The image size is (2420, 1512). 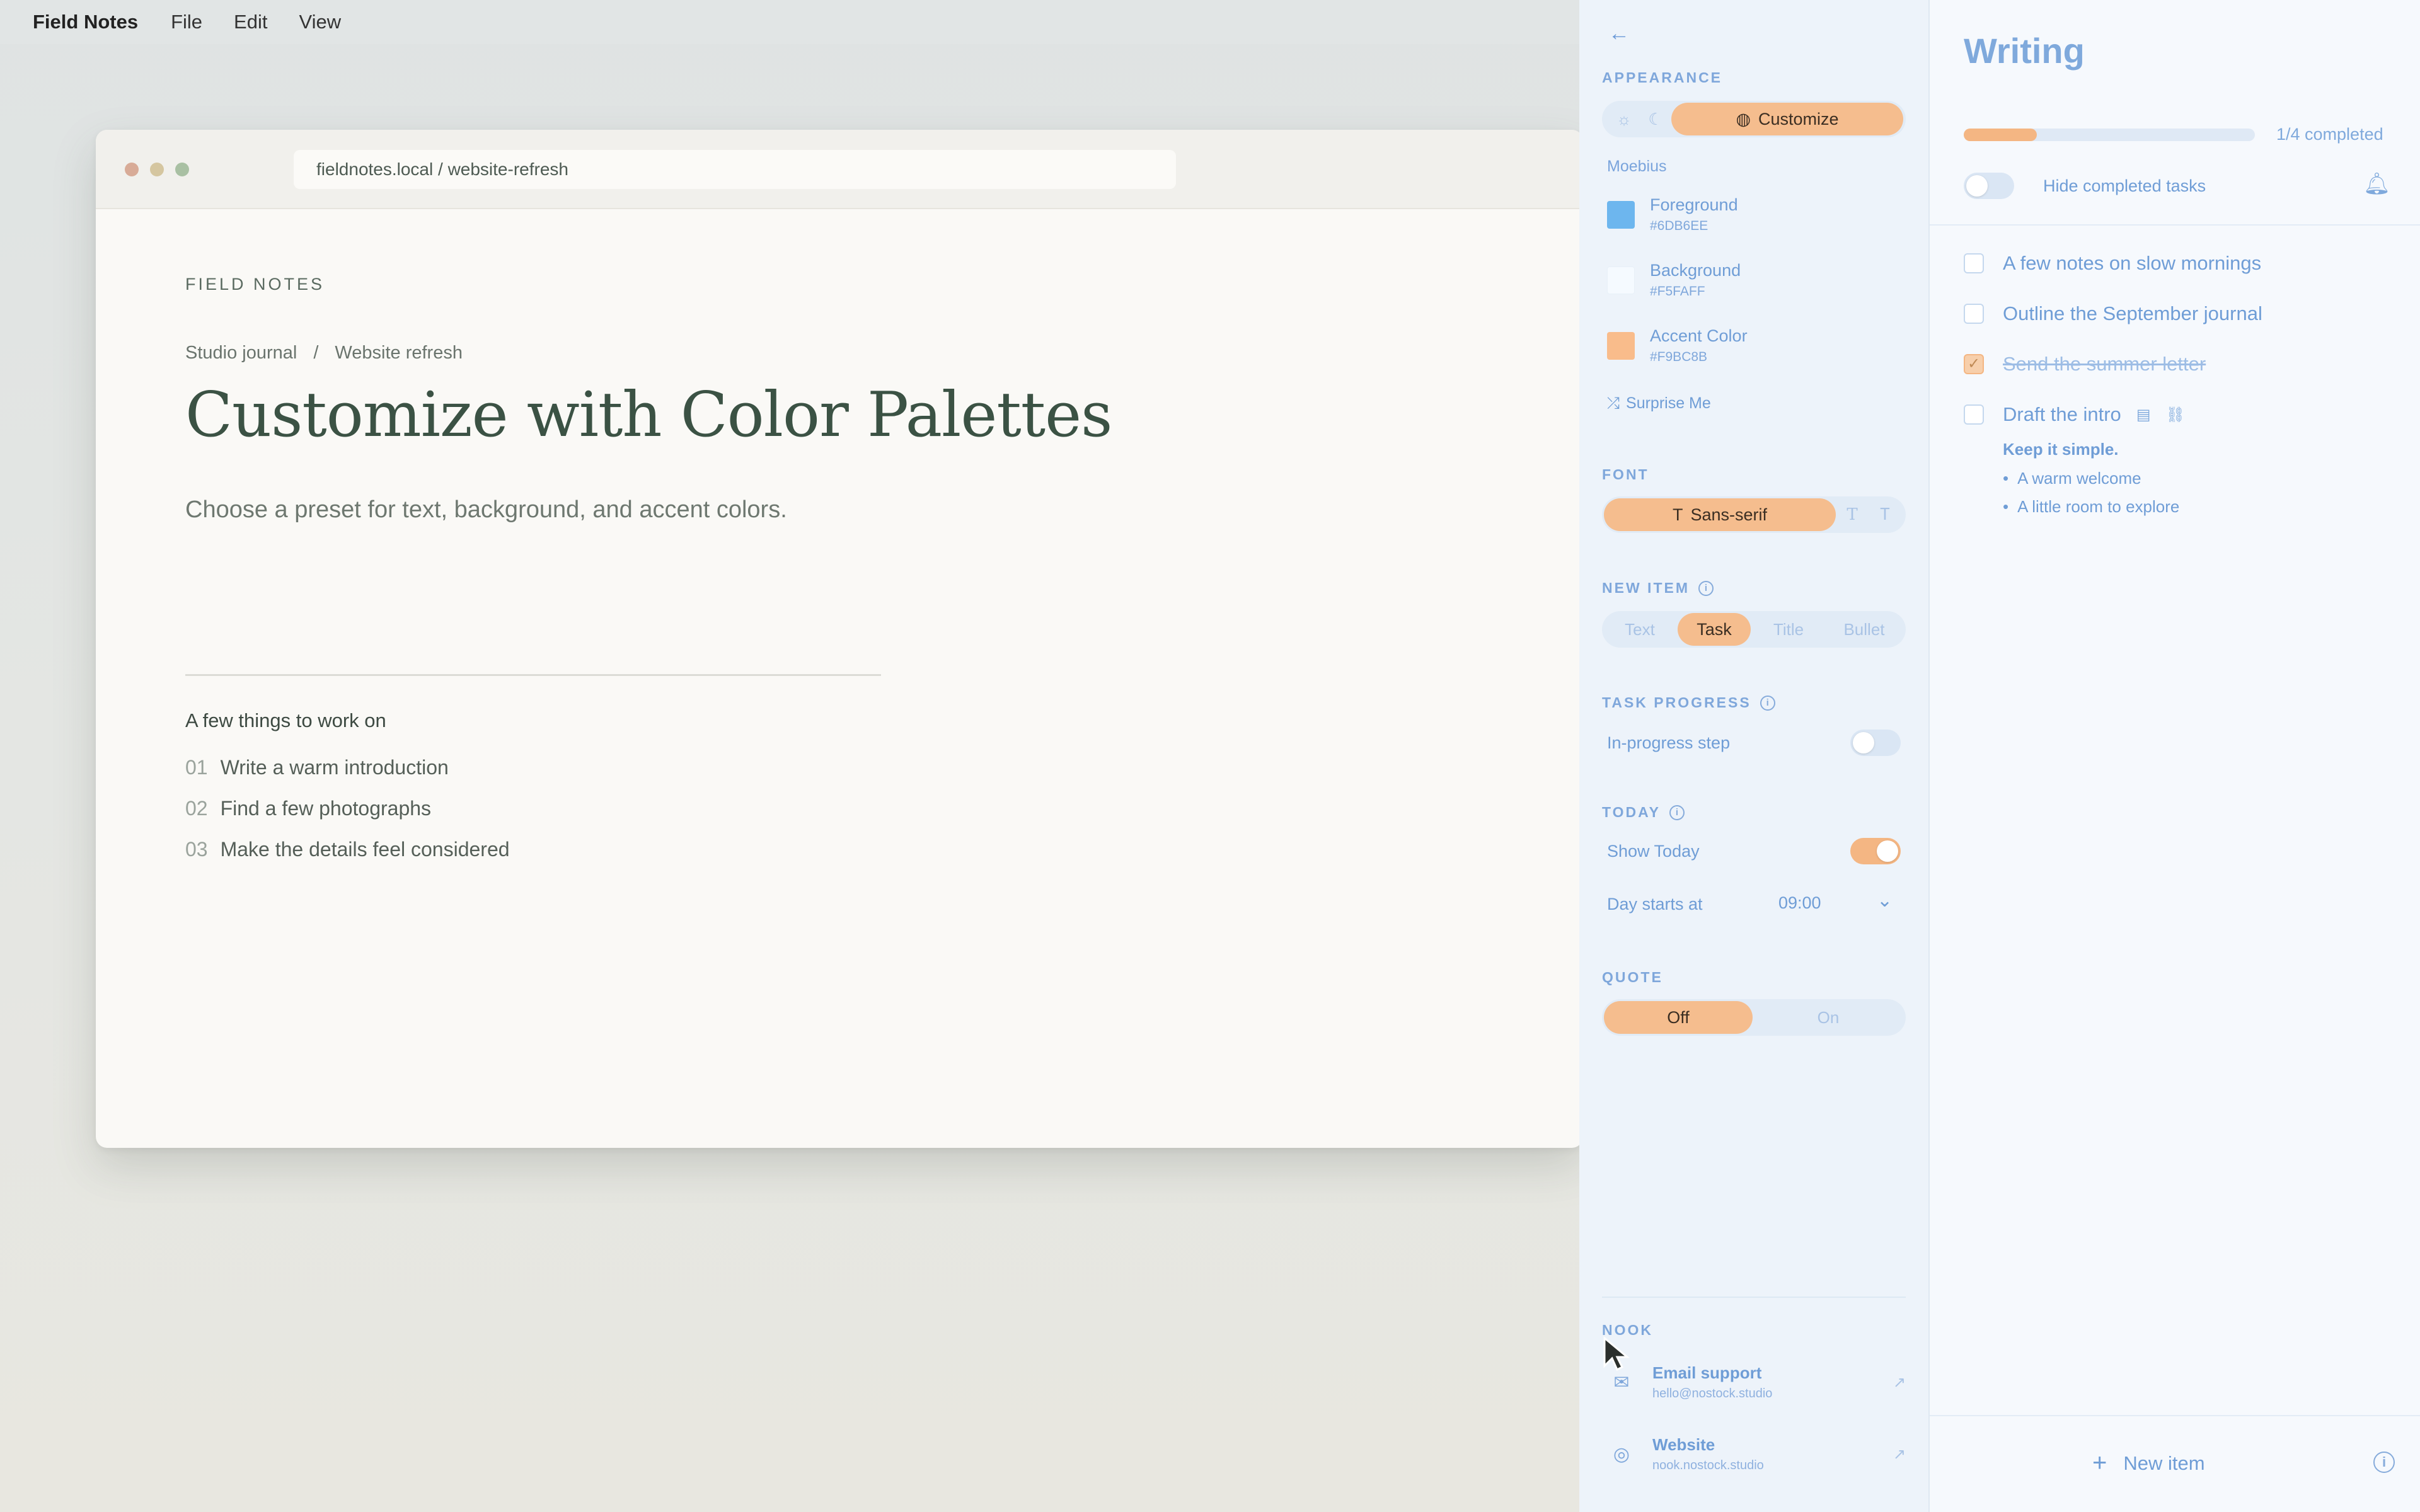 What do you see at coordinates (1662, 77) in the screenshot?
I see `appearance-label: APPEARANCE` at bounding box center [1662, 77].